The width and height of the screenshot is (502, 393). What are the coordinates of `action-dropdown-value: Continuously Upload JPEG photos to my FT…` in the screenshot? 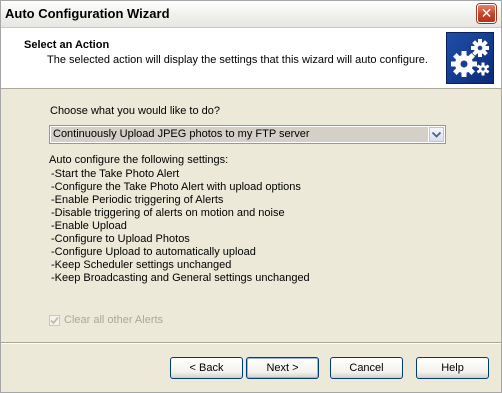 It's located at (239, 134).